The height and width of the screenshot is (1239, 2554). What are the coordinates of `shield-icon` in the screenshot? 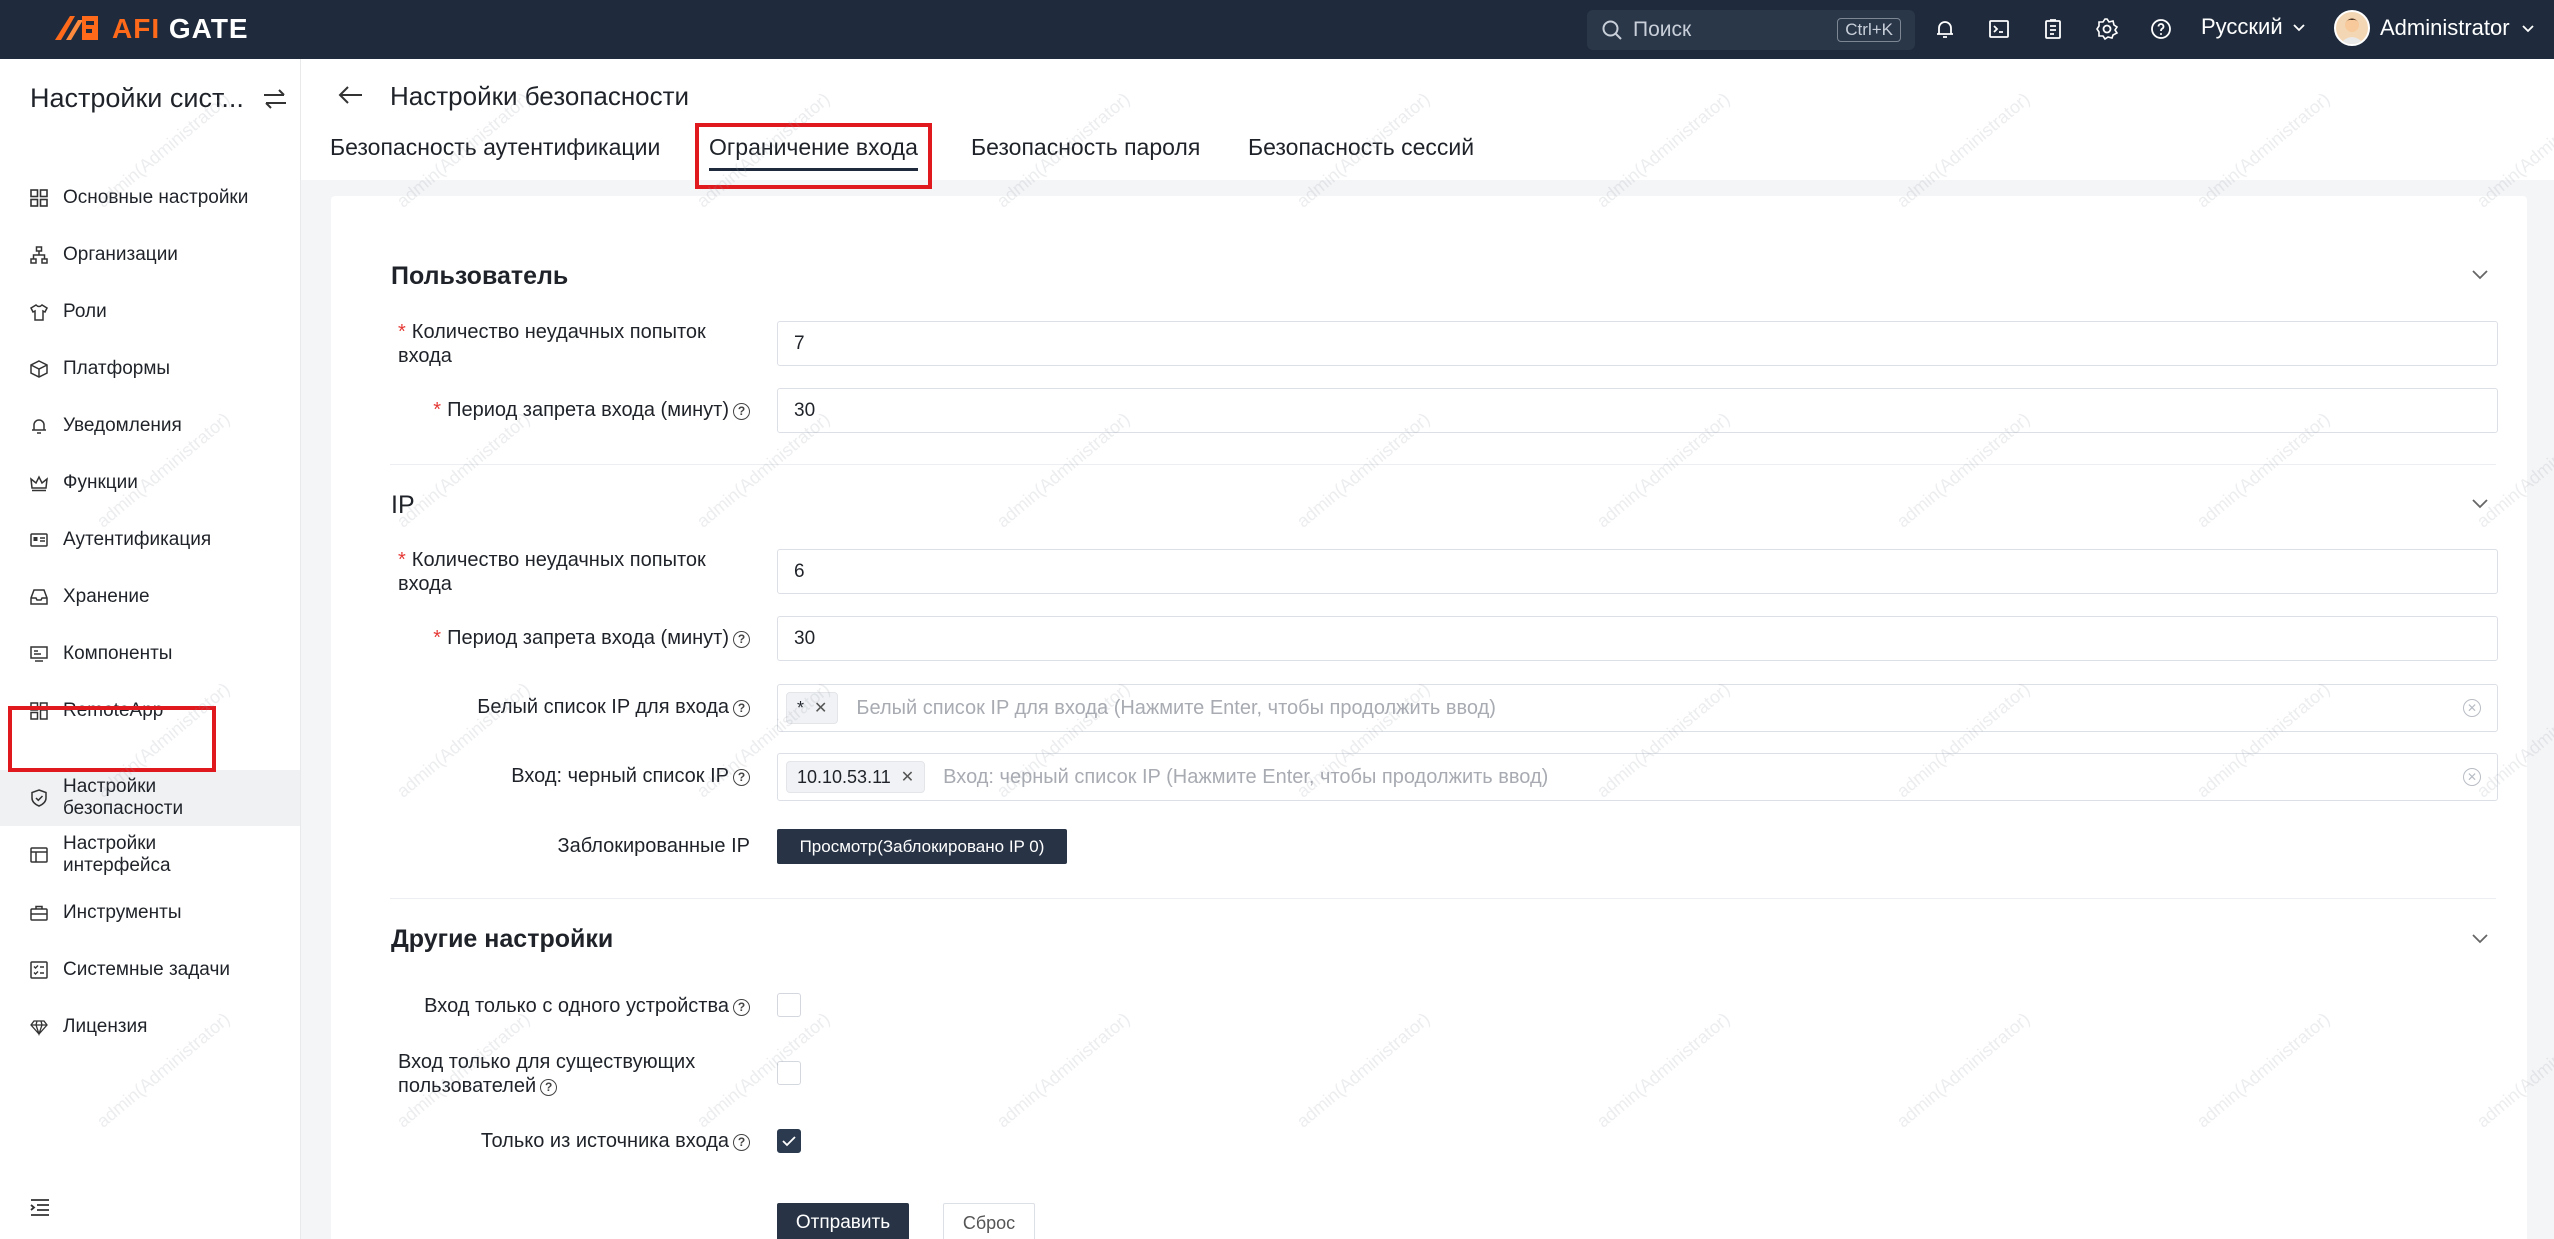 It's located at (39, 798).